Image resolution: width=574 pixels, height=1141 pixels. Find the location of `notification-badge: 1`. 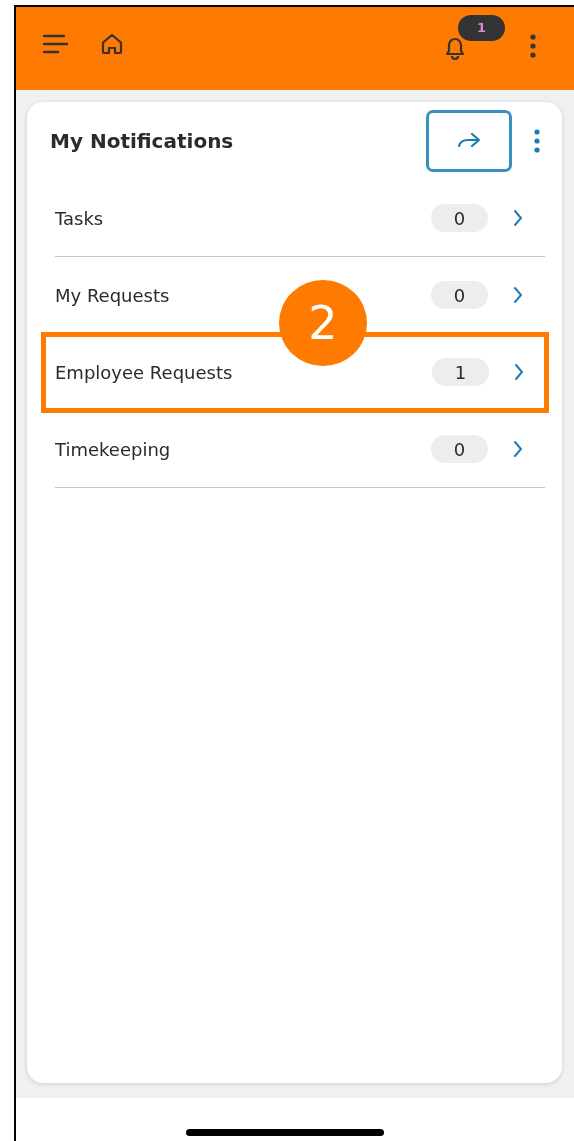

notification-badge: 1 is located at coordinates (481, 27).